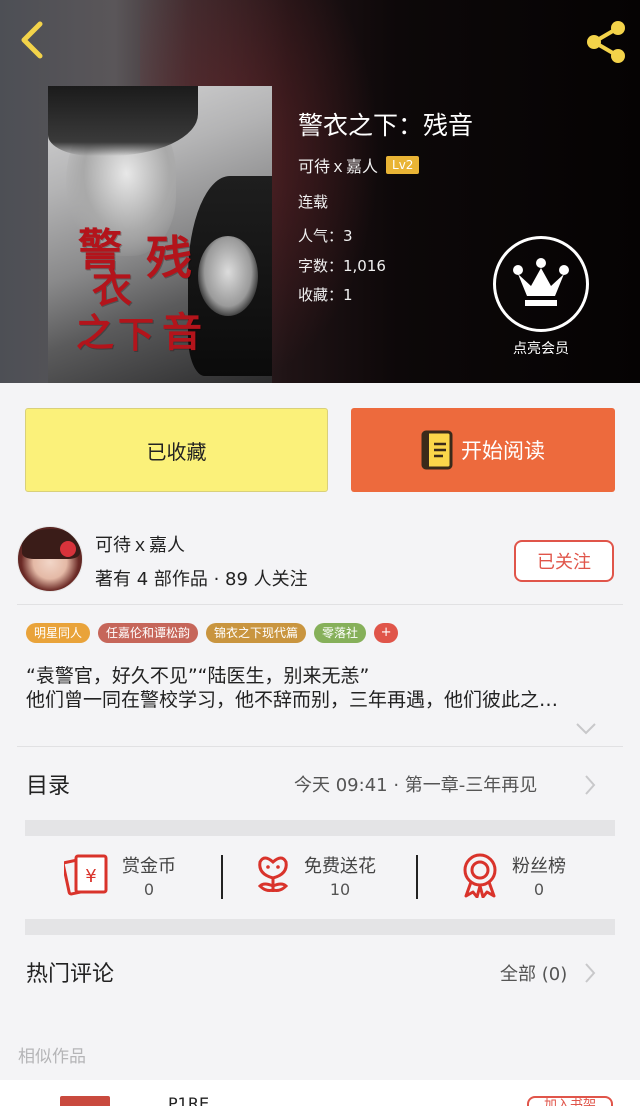  Describe the element at coordinates (136, 335) in the screenshot. I see `cover-char: 下` at that location.